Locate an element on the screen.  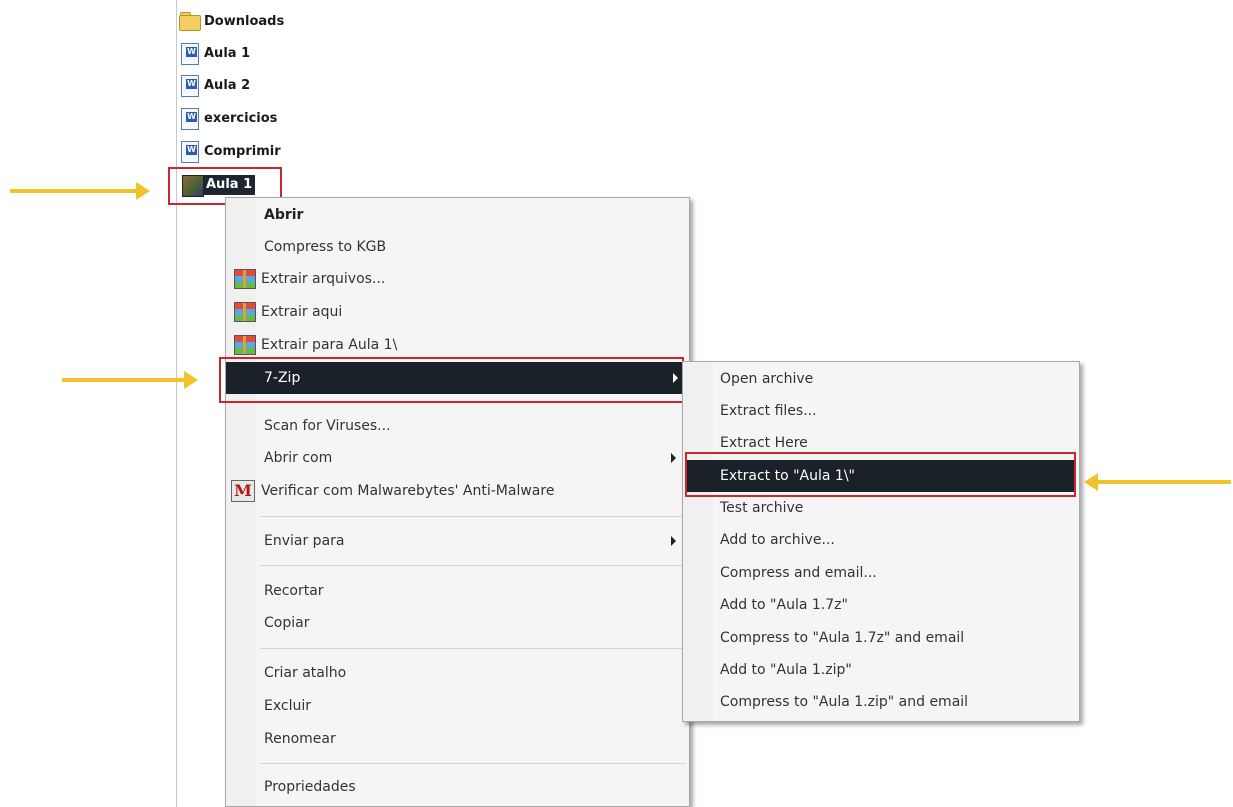
malwarebytes-icon: M is located at coordinates (243, 491).